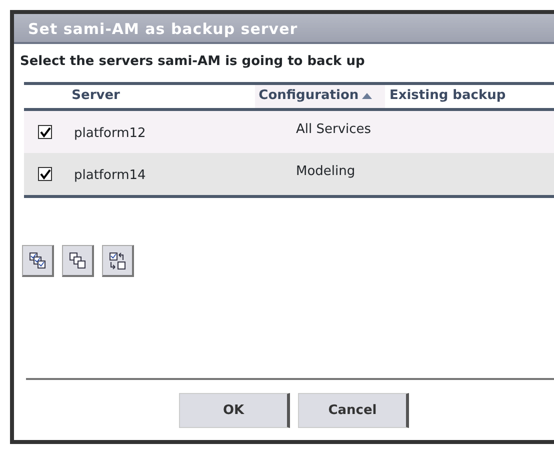 The image size is (554, 450). Describe the element at coordinates (284, 29) in the screenshot. I see `window-title: Set sami-AM as backup server` at that location.